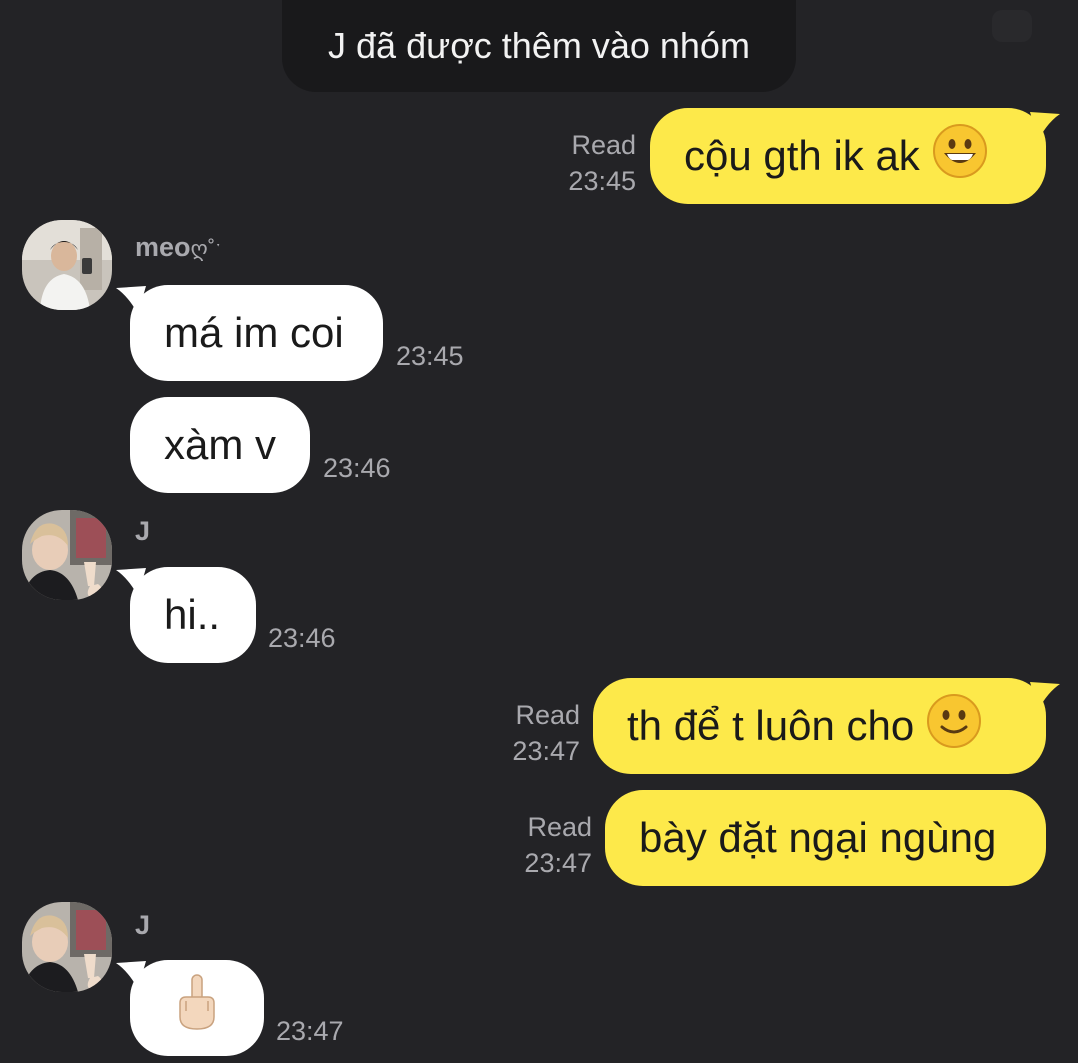 This screenshot has width=1078, height=1063. I want to click on outgoing-message-bubble: th để t luôn cho, so click(819, 726).